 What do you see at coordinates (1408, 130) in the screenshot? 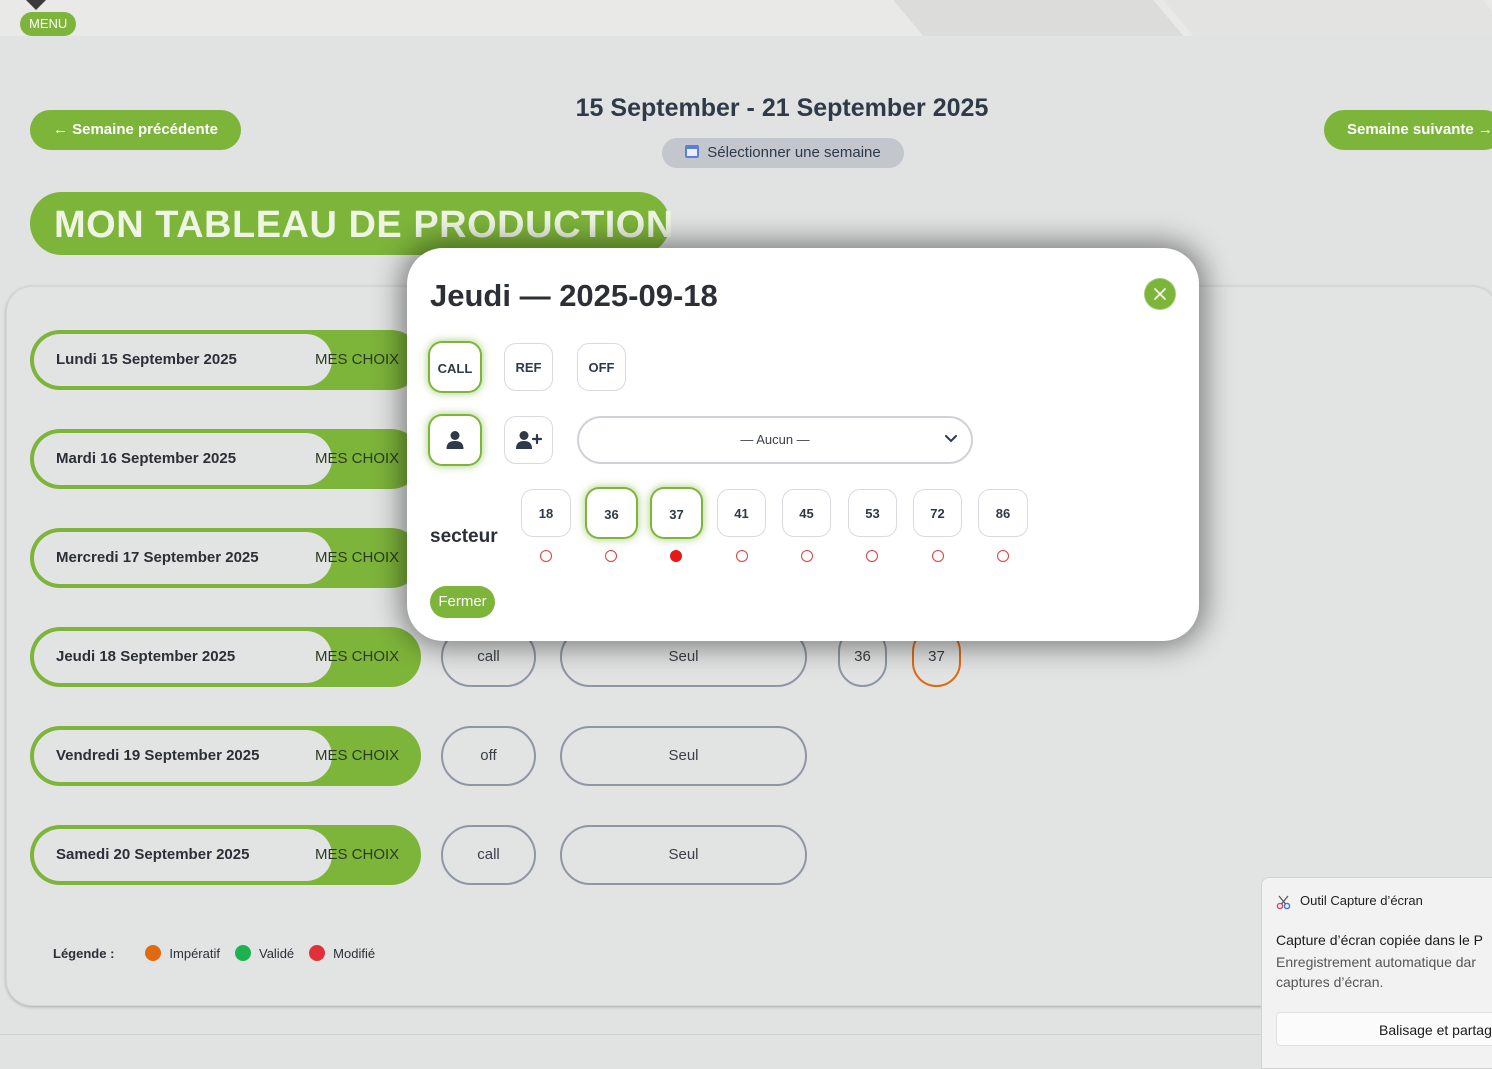
I see `next-week-button: Semaine suivante →` at bounding box center [1408, 130].